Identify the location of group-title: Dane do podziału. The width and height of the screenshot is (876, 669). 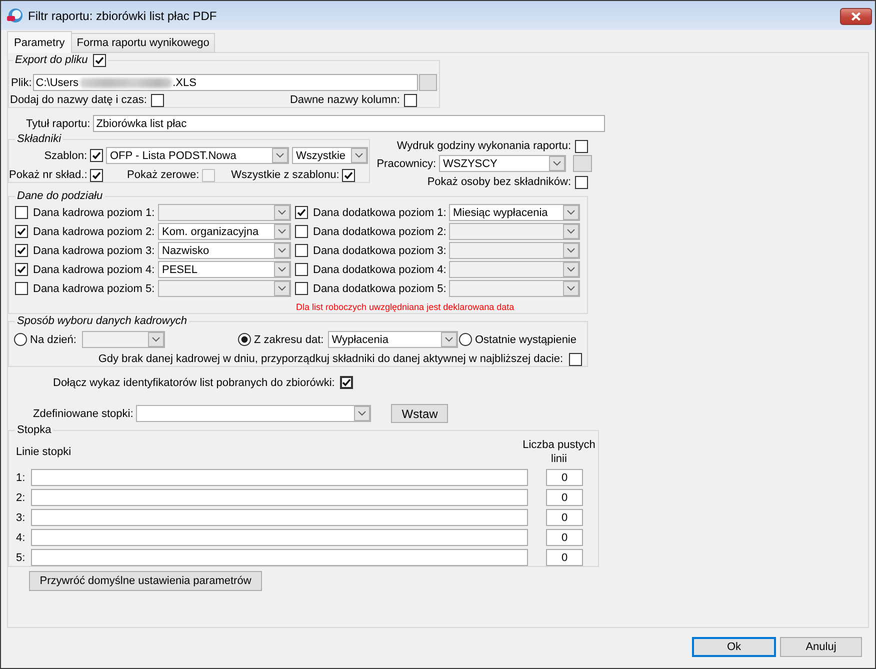
(60, 196).